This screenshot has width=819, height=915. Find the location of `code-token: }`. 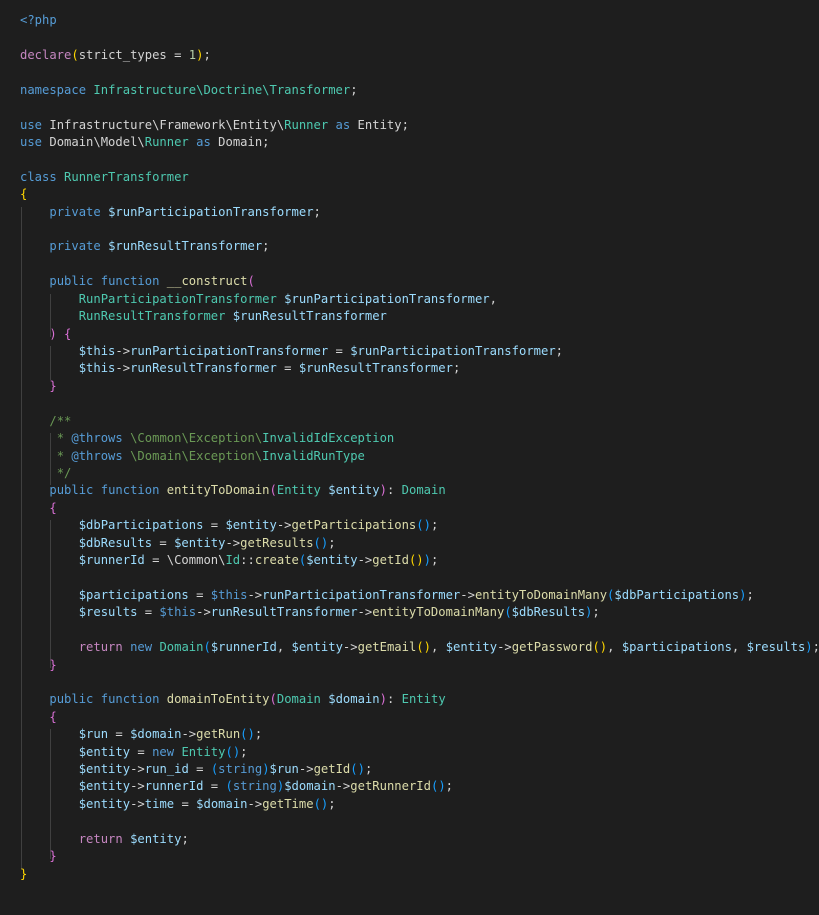

code-token: } is located at coordinates (53, 856).